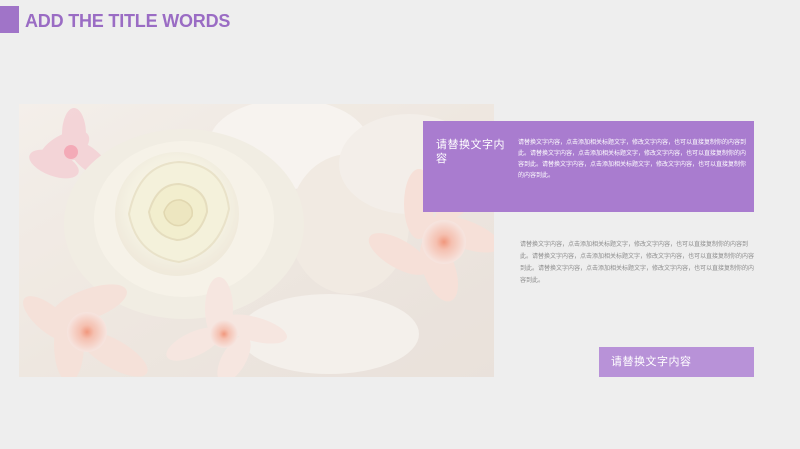  Describe the element at coordinates (9, 19) in the screenshot. I see `title-accent-bar` at that location.